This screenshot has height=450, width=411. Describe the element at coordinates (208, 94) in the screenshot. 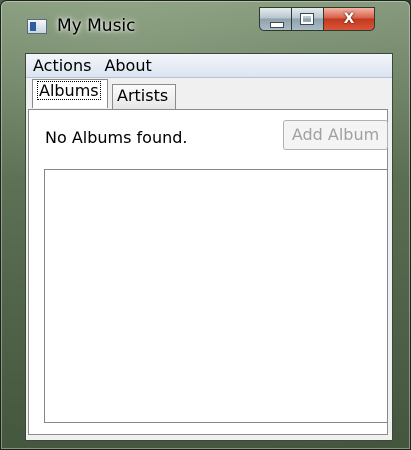

I see `tab-strip: Albums Artists` at that location.